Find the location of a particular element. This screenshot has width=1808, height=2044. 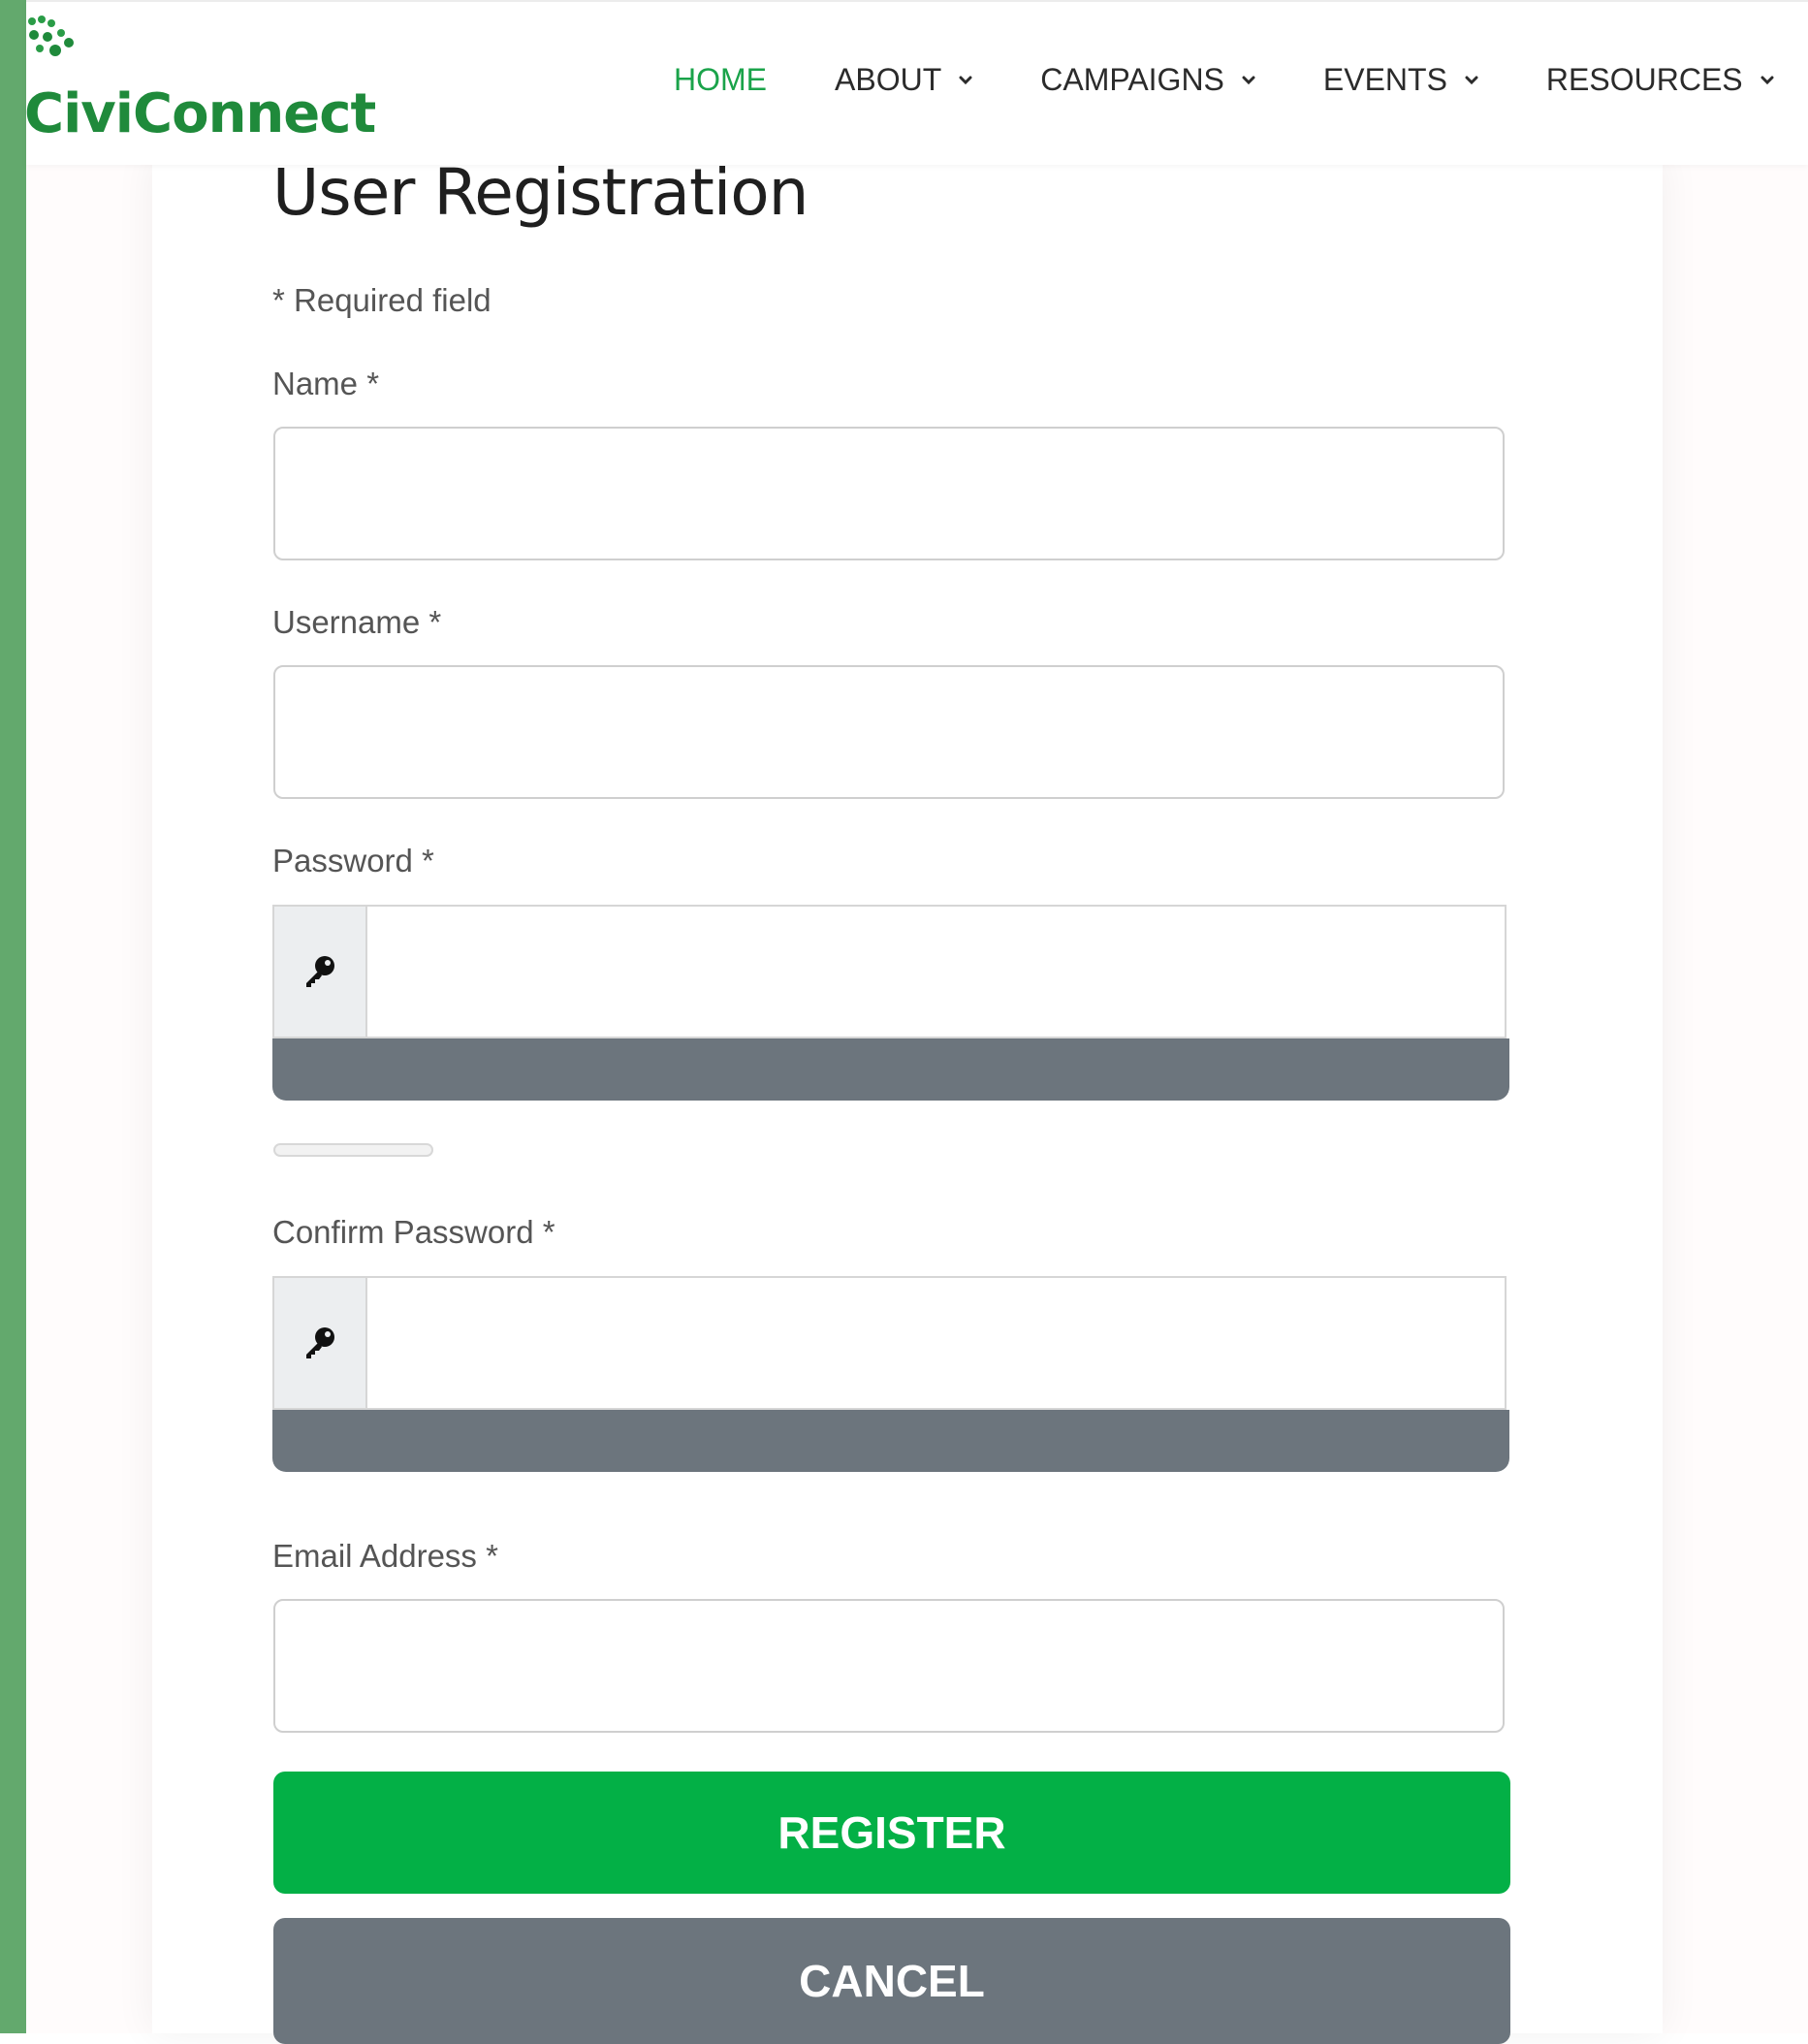

nav-item-about: ABOUT is located at coordinates (904, 80).